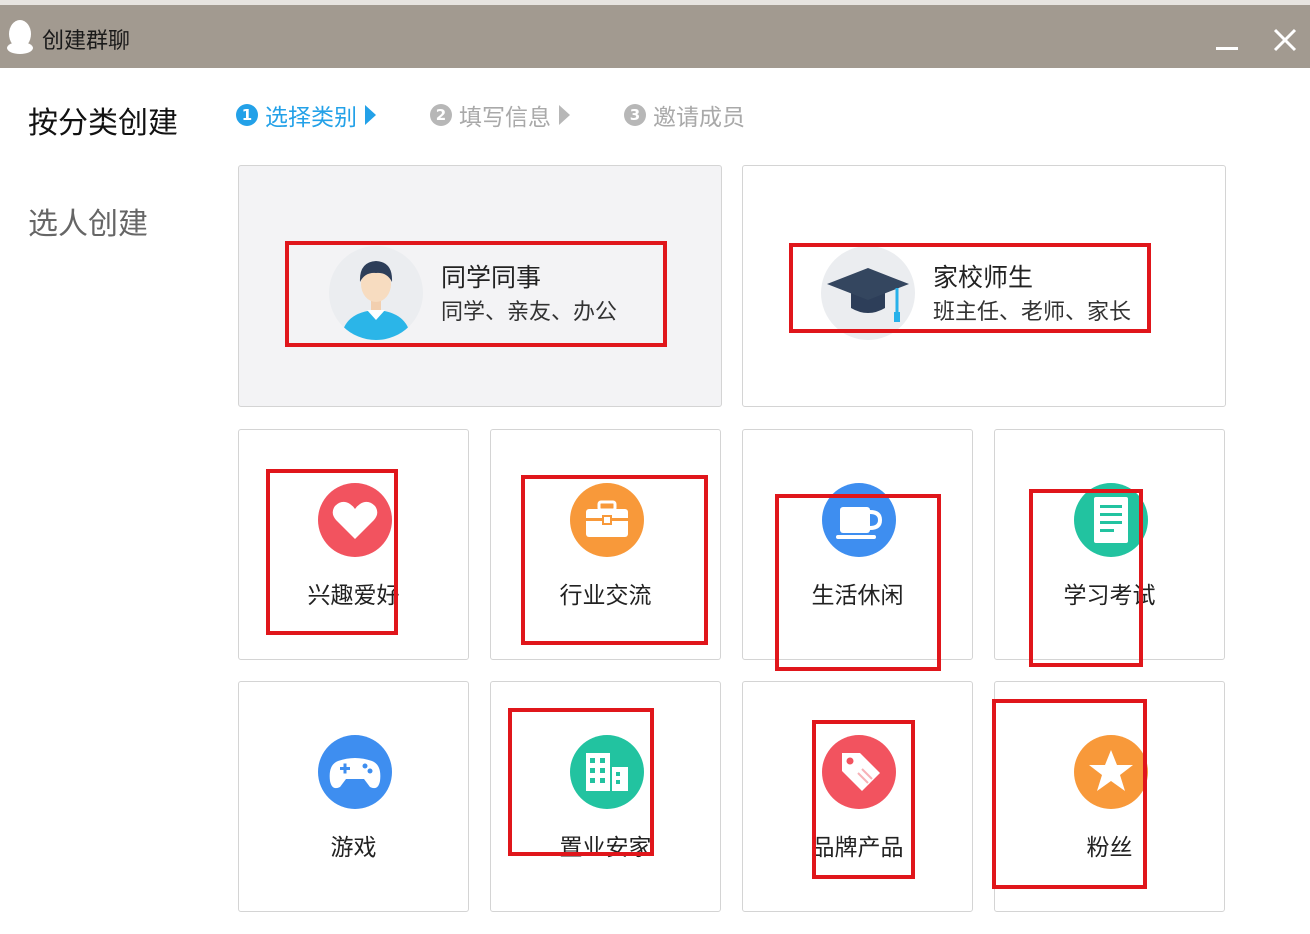  What do you see at coordinates (353, 596) in the screenshot?
I see `category-label: 兴趣爱好` at bounding box center [353, 596].